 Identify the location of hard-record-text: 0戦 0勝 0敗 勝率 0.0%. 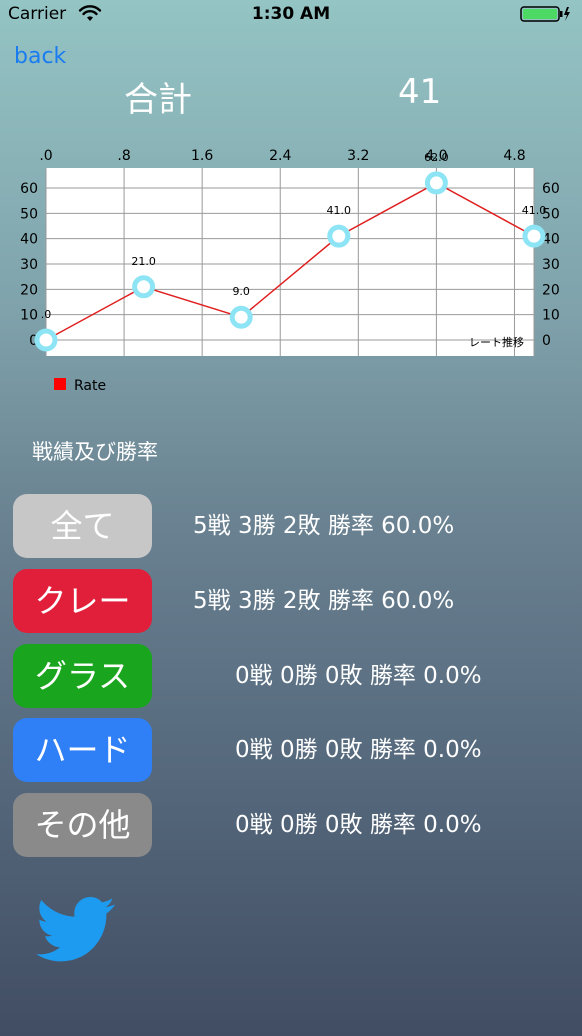
(358, 750).